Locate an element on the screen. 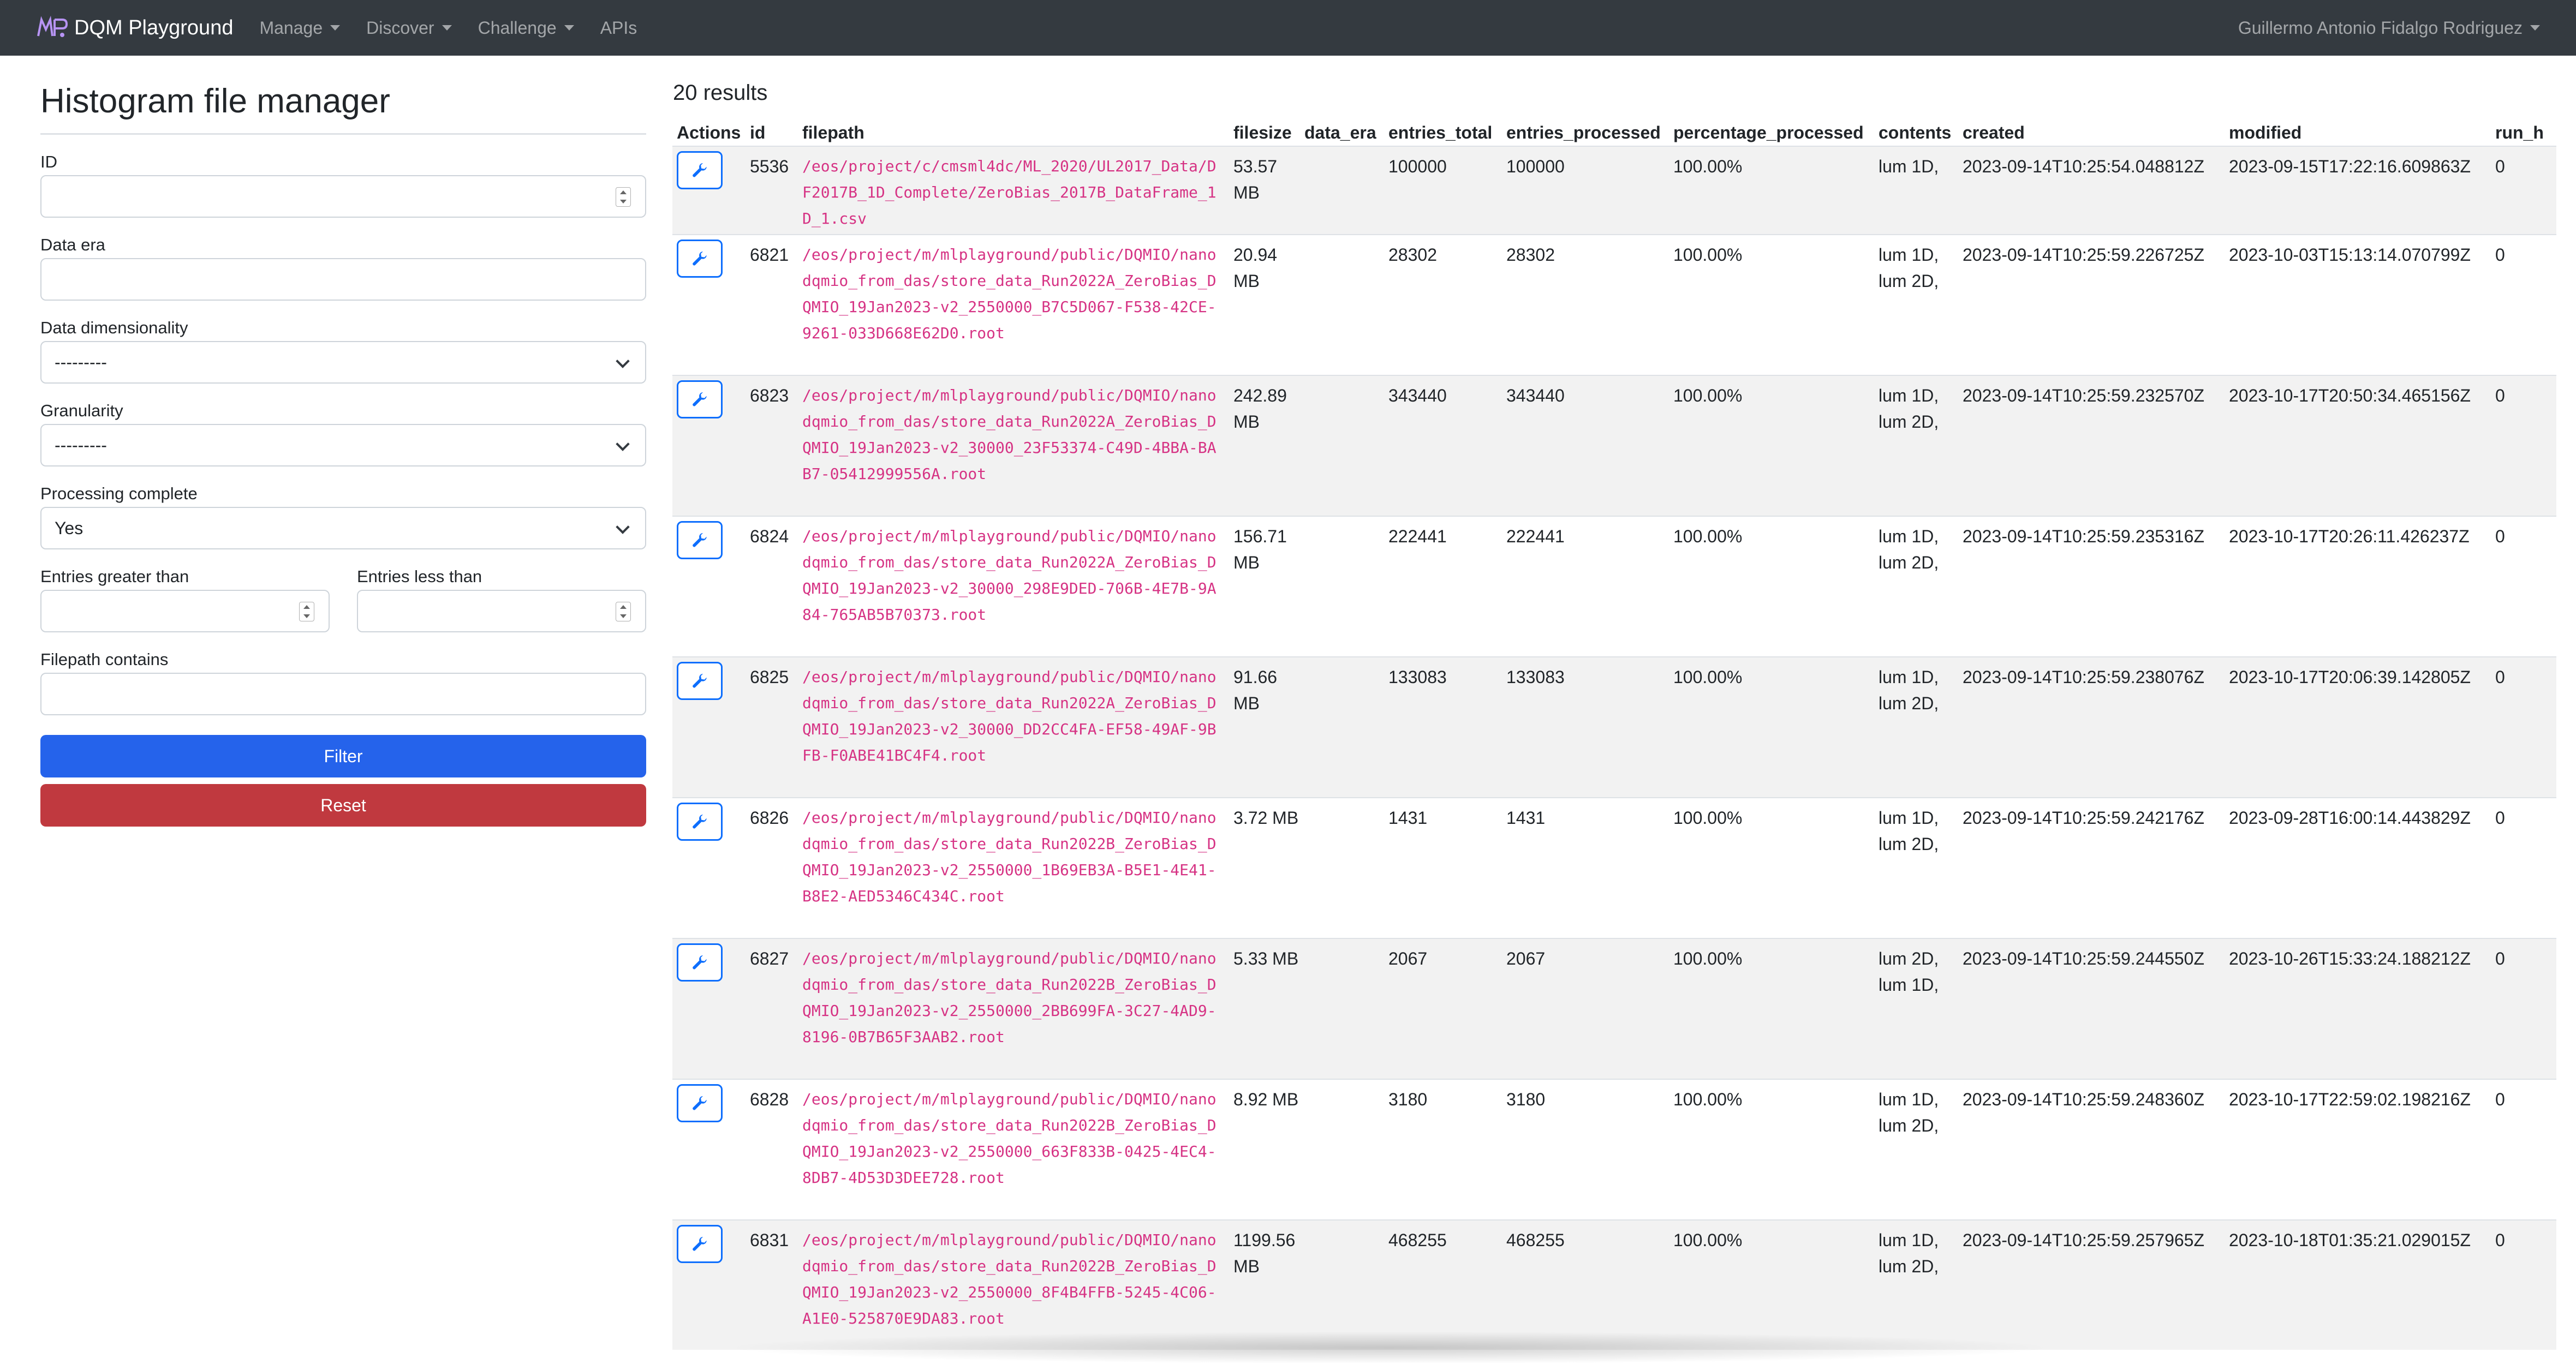 The image size is (2576, 1364). nav-manage: Manage is located at coordinates (300, 28).